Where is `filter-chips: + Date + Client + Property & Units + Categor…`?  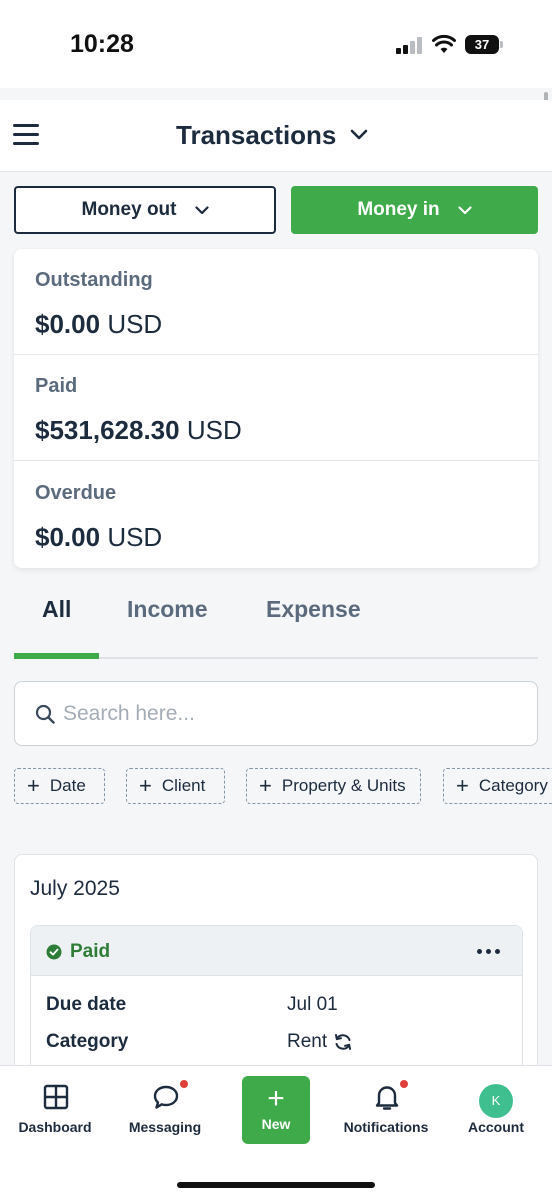 filter-chips: + Date + Client + Property & Units + Categor… is located at coordinates (283, 787).